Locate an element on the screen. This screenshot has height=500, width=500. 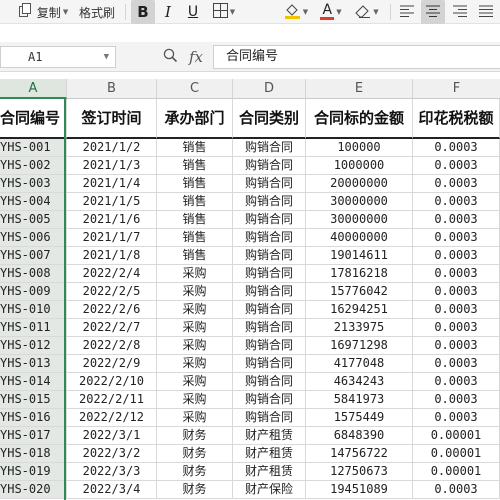
formula-input: 合同编号 is located at coordinates (356, 57).